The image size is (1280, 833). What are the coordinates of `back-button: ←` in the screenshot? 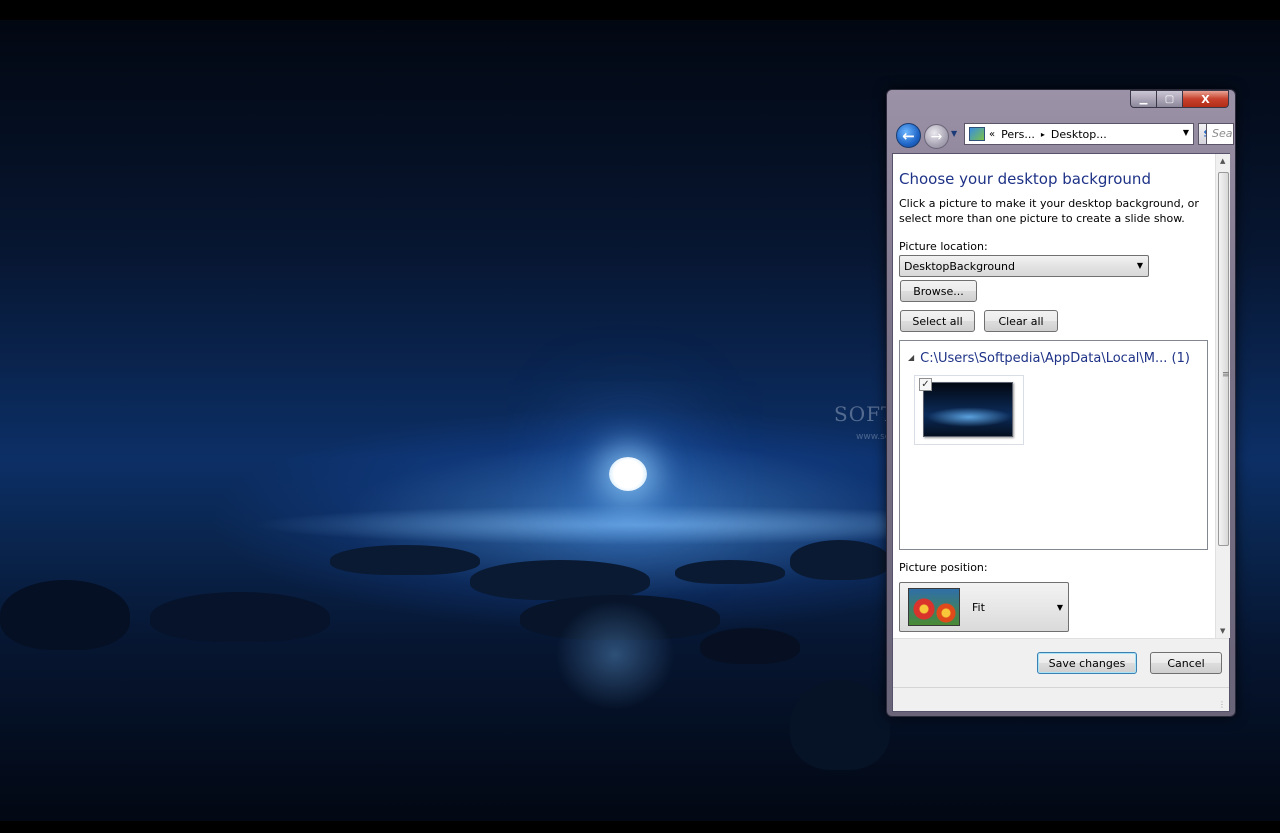 It's located at (908, 135).